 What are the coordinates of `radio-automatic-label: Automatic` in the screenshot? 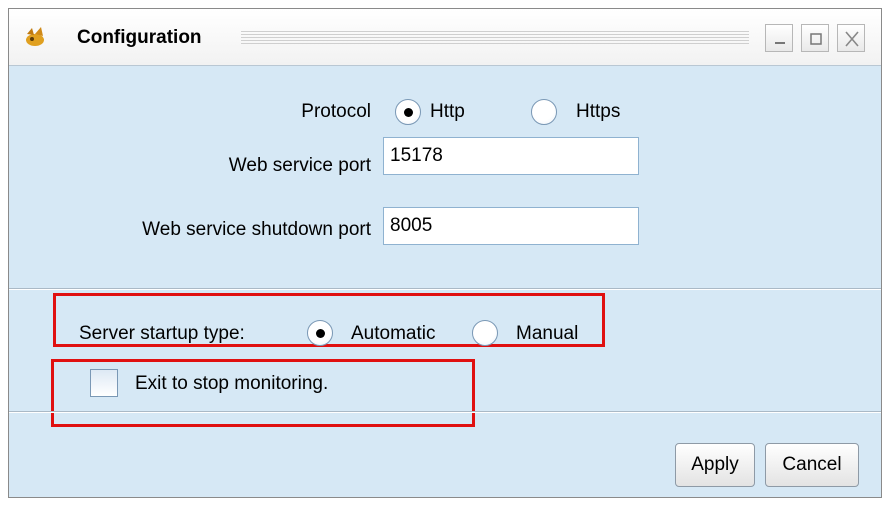 It's located at (393, 334).